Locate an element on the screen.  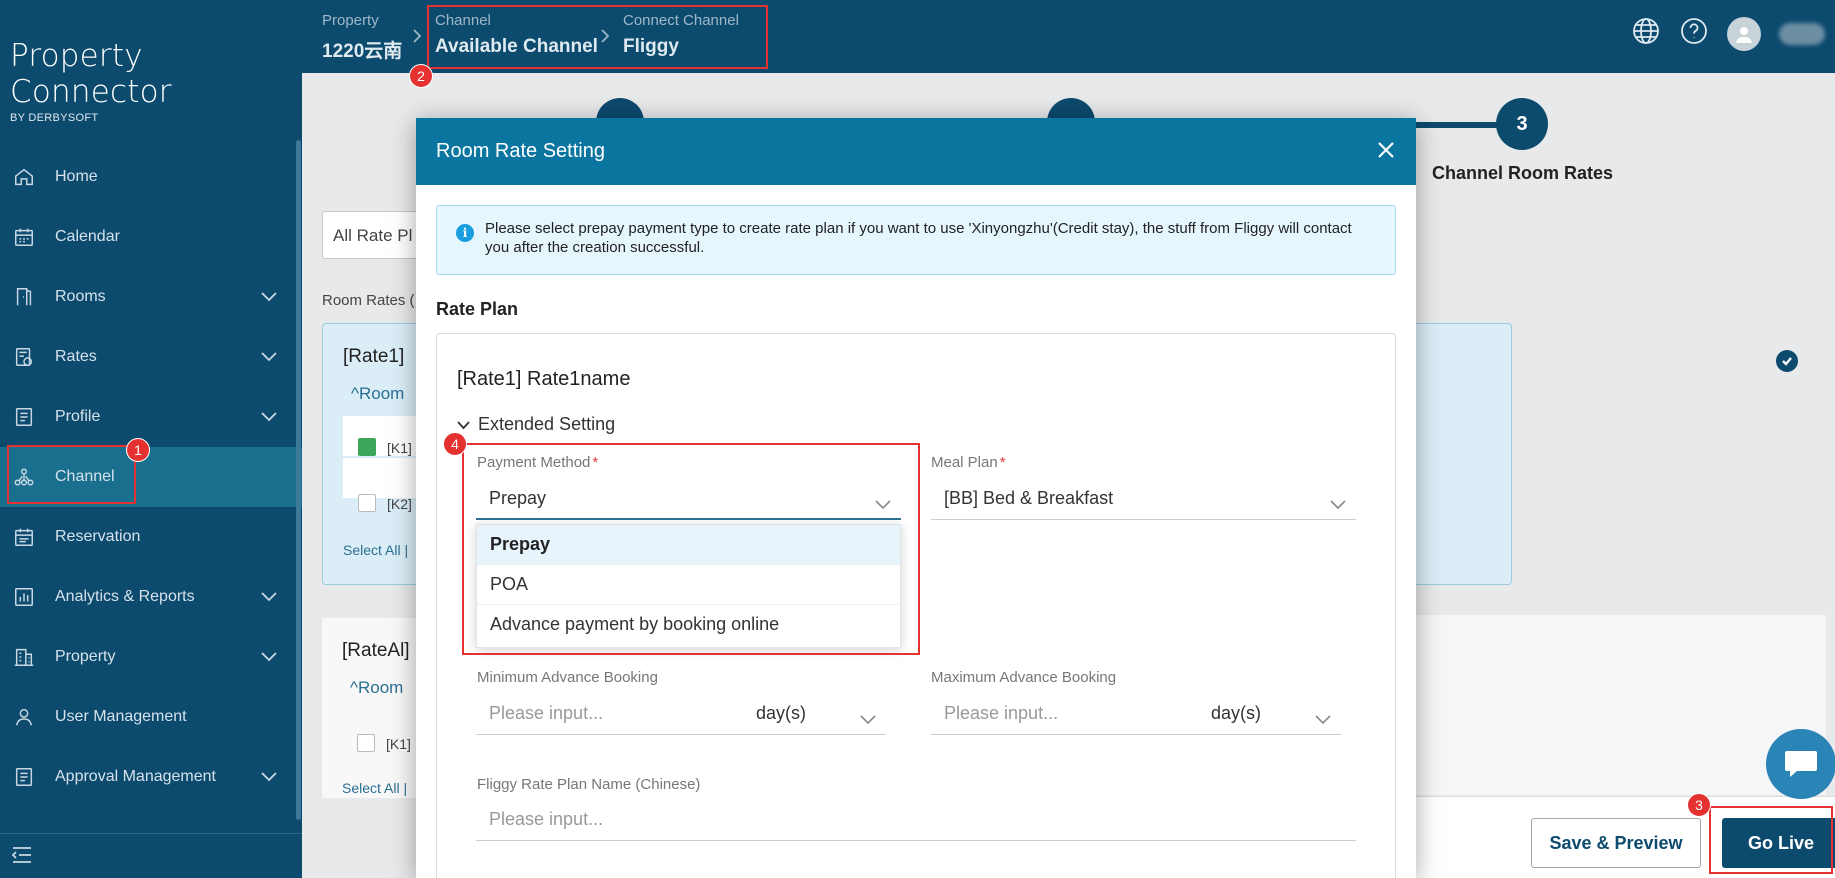
sidebar-item-label: Home is located at coordinates (76, 176).